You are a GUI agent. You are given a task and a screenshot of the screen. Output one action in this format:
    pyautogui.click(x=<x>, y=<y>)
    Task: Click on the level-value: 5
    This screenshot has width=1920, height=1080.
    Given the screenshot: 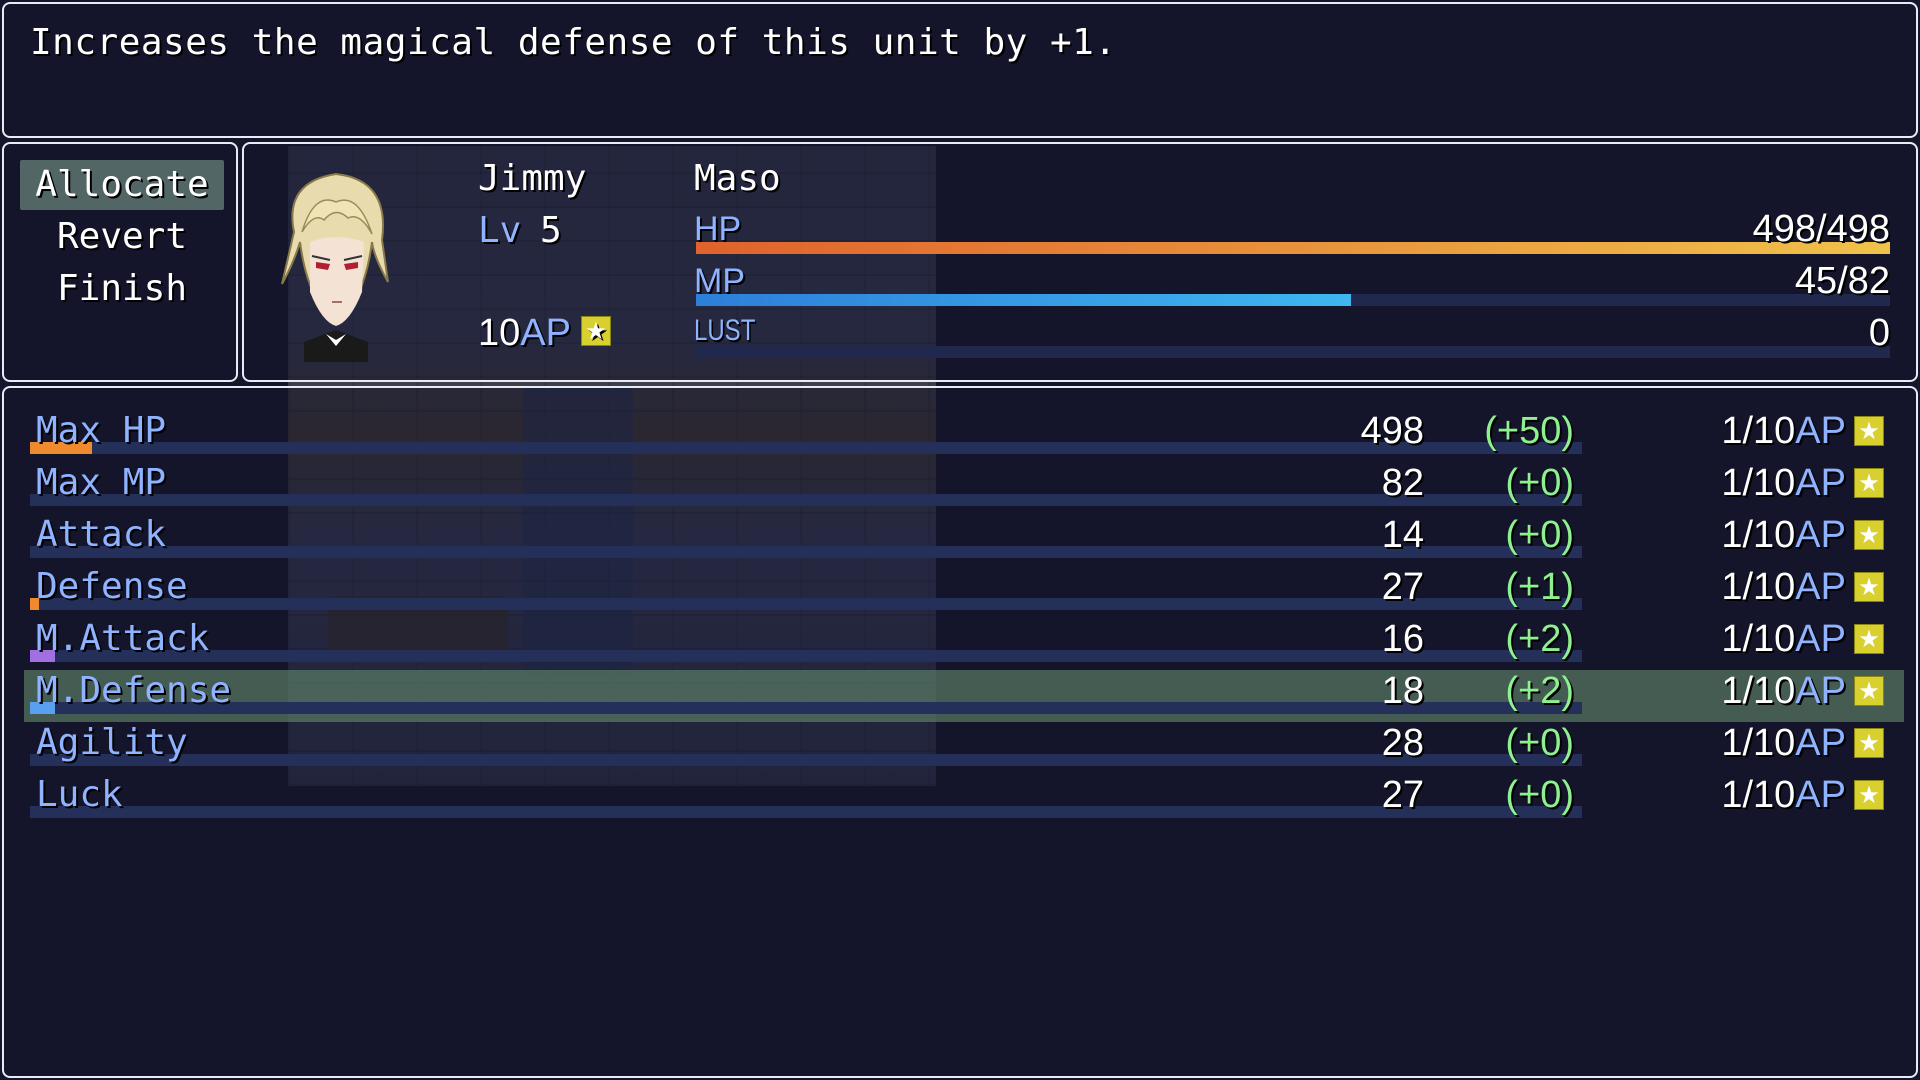 What is the action you would take?
    pyautogui.click(x=551, y=230)
    